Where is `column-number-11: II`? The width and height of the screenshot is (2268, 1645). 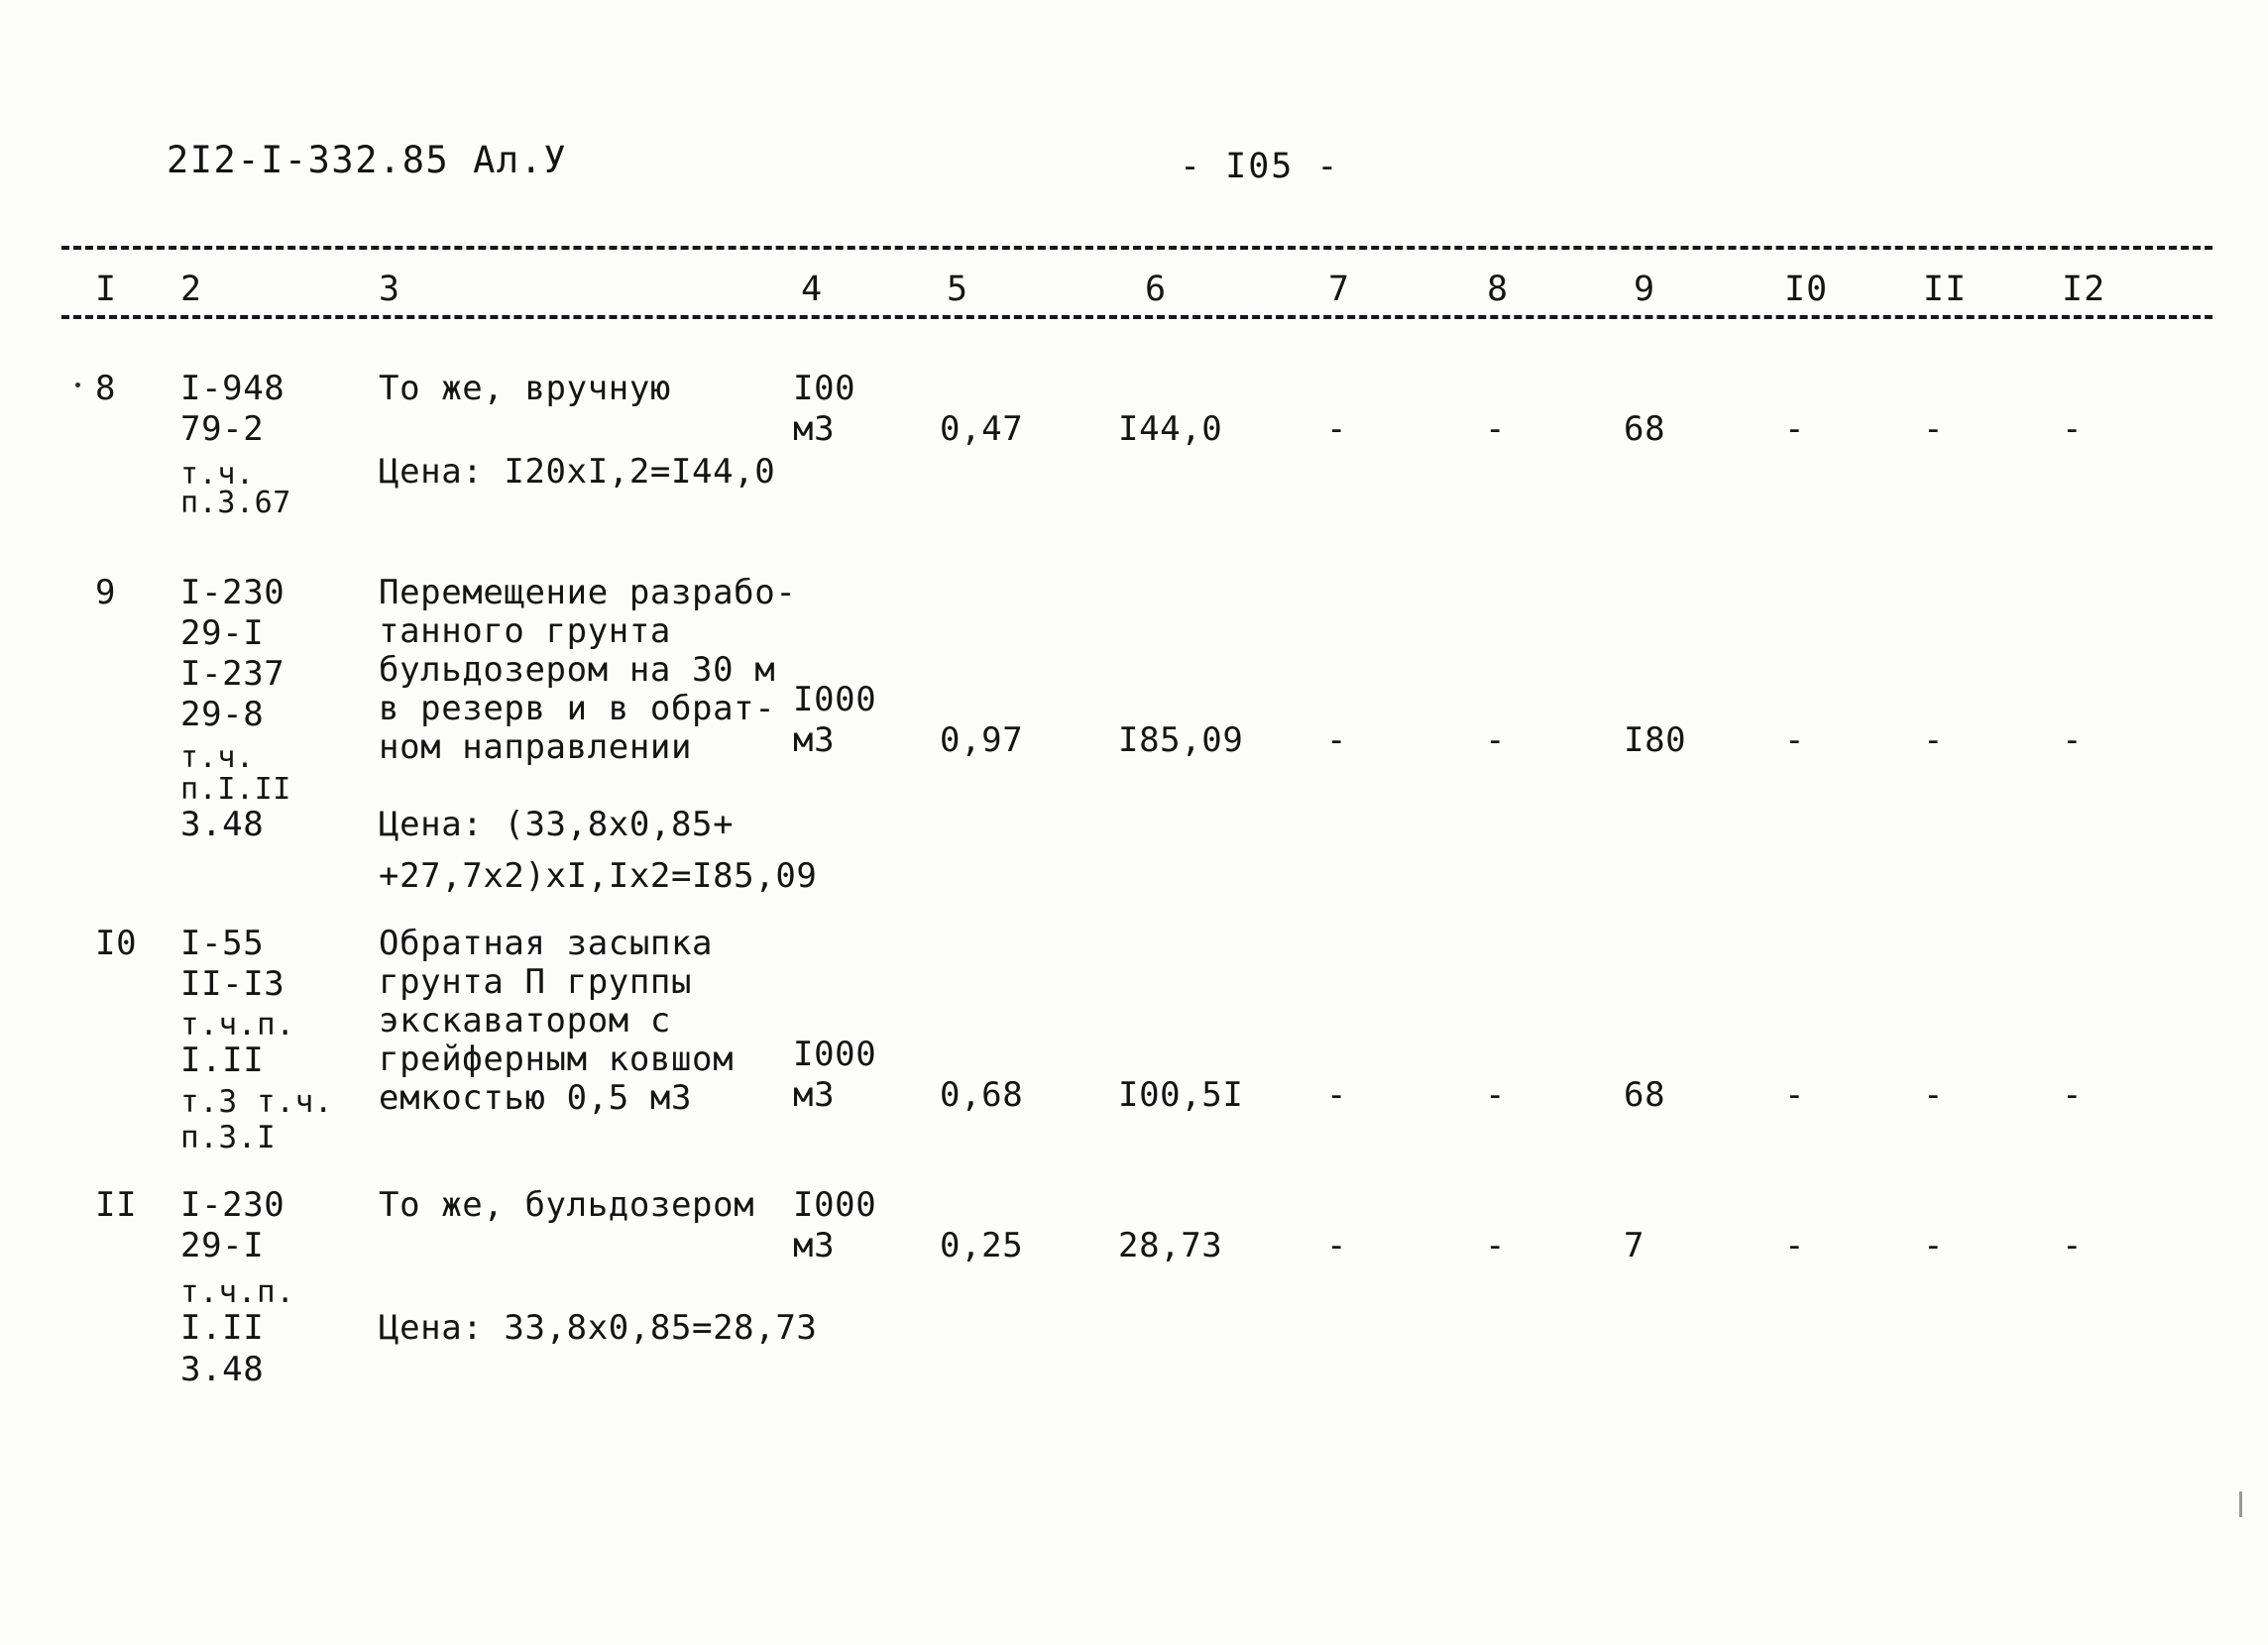 column-number-11: II is located at coordinates (1945, 289).